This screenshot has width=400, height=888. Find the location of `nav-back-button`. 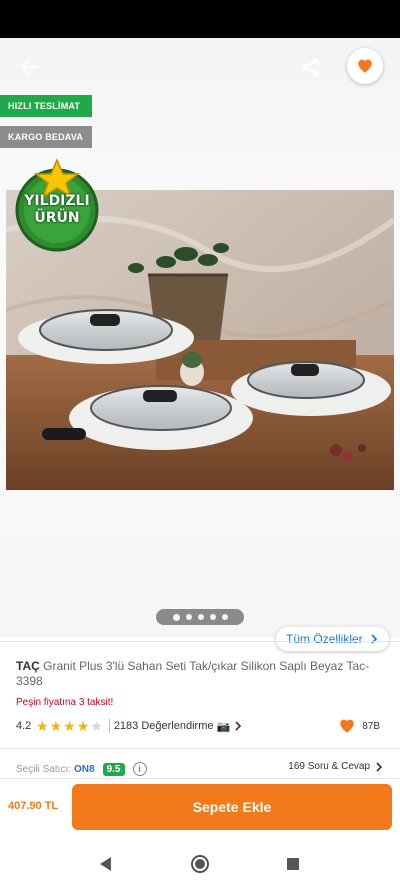

nav-back-button is located at coordinates (106, 864).